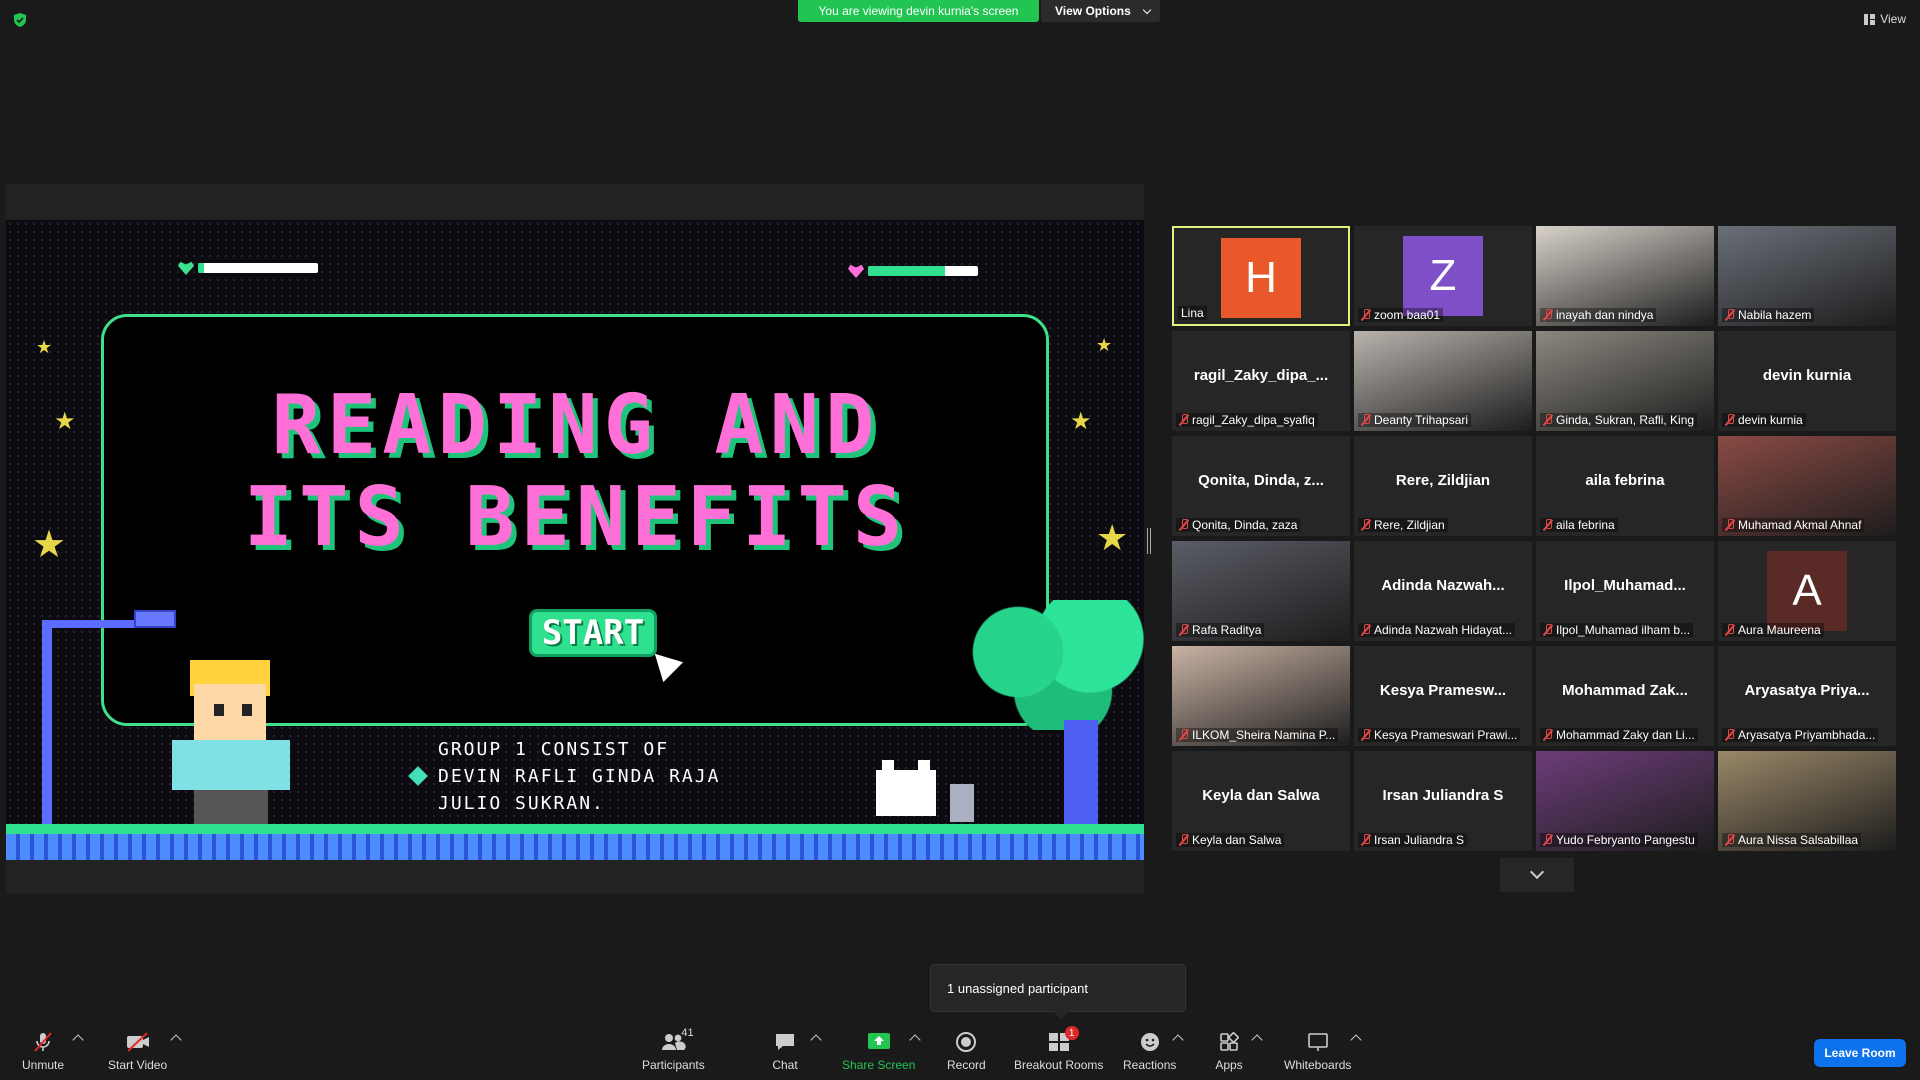 The width and height of the screenshot is (1920, 1080). Describe the element at coordinates (785, 1051) in the screenshot. I see `chat-button: Chat` at that location.